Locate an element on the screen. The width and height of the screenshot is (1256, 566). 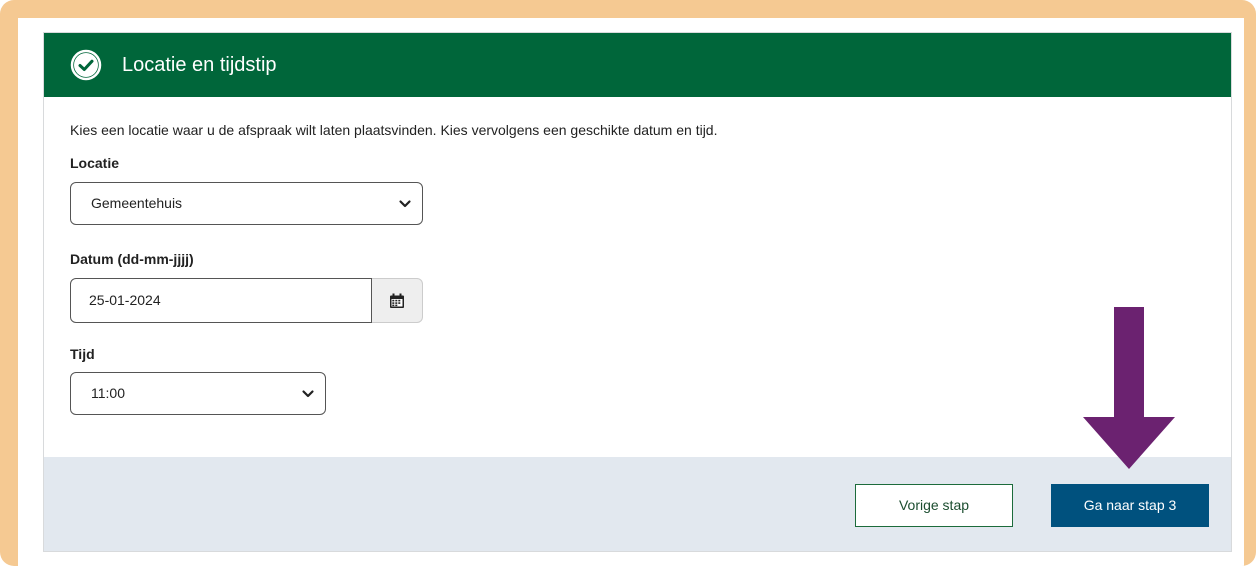
next-step-button: Ga naar stap 3 is located at coordinates (1130, 505).